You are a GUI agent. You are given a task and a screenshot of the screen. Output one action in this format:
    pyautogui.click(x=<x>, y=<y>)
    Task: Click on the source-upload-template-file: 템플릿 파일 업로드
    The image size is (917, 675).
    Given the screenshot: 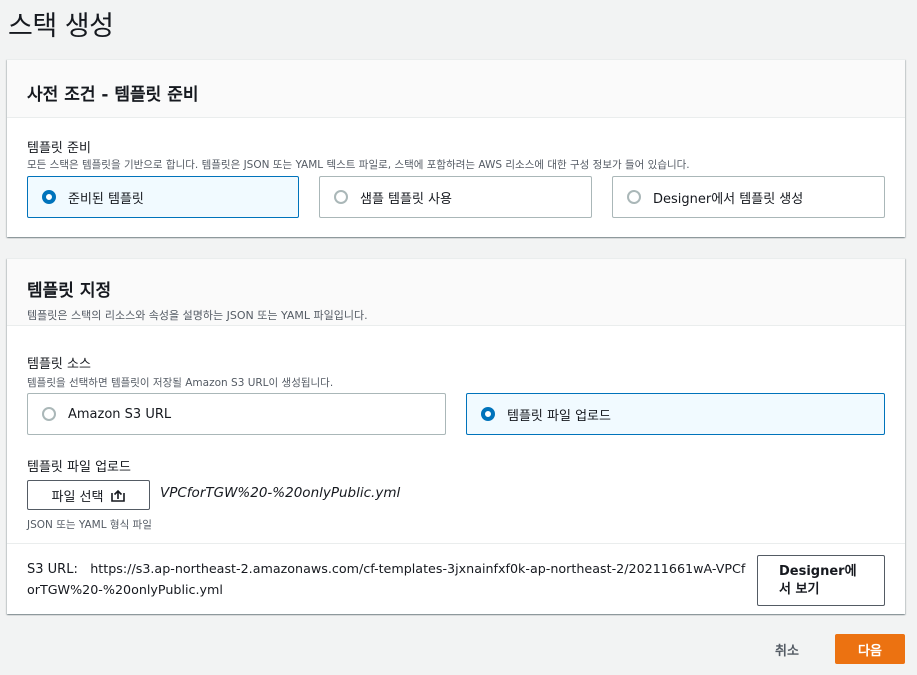 What is the action you would take?
    pyautogui.click(x=675, y=414)
    